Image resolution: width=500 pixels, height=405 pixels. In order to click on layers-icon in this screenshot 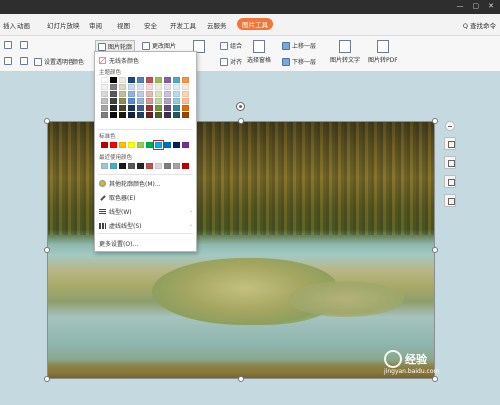, I will do `click(450, 143)`.